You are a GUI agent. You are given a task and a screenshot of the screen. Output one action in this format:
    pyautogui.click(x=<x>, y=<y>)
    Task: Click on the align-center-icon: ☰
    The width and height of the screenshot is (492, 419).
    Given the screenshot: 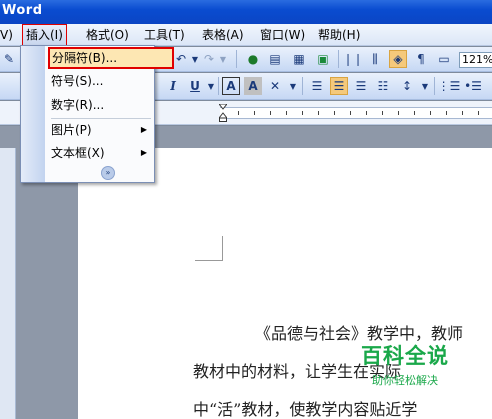 What is the action you would take?
    pyautogui.click(x=339, y=86)
    